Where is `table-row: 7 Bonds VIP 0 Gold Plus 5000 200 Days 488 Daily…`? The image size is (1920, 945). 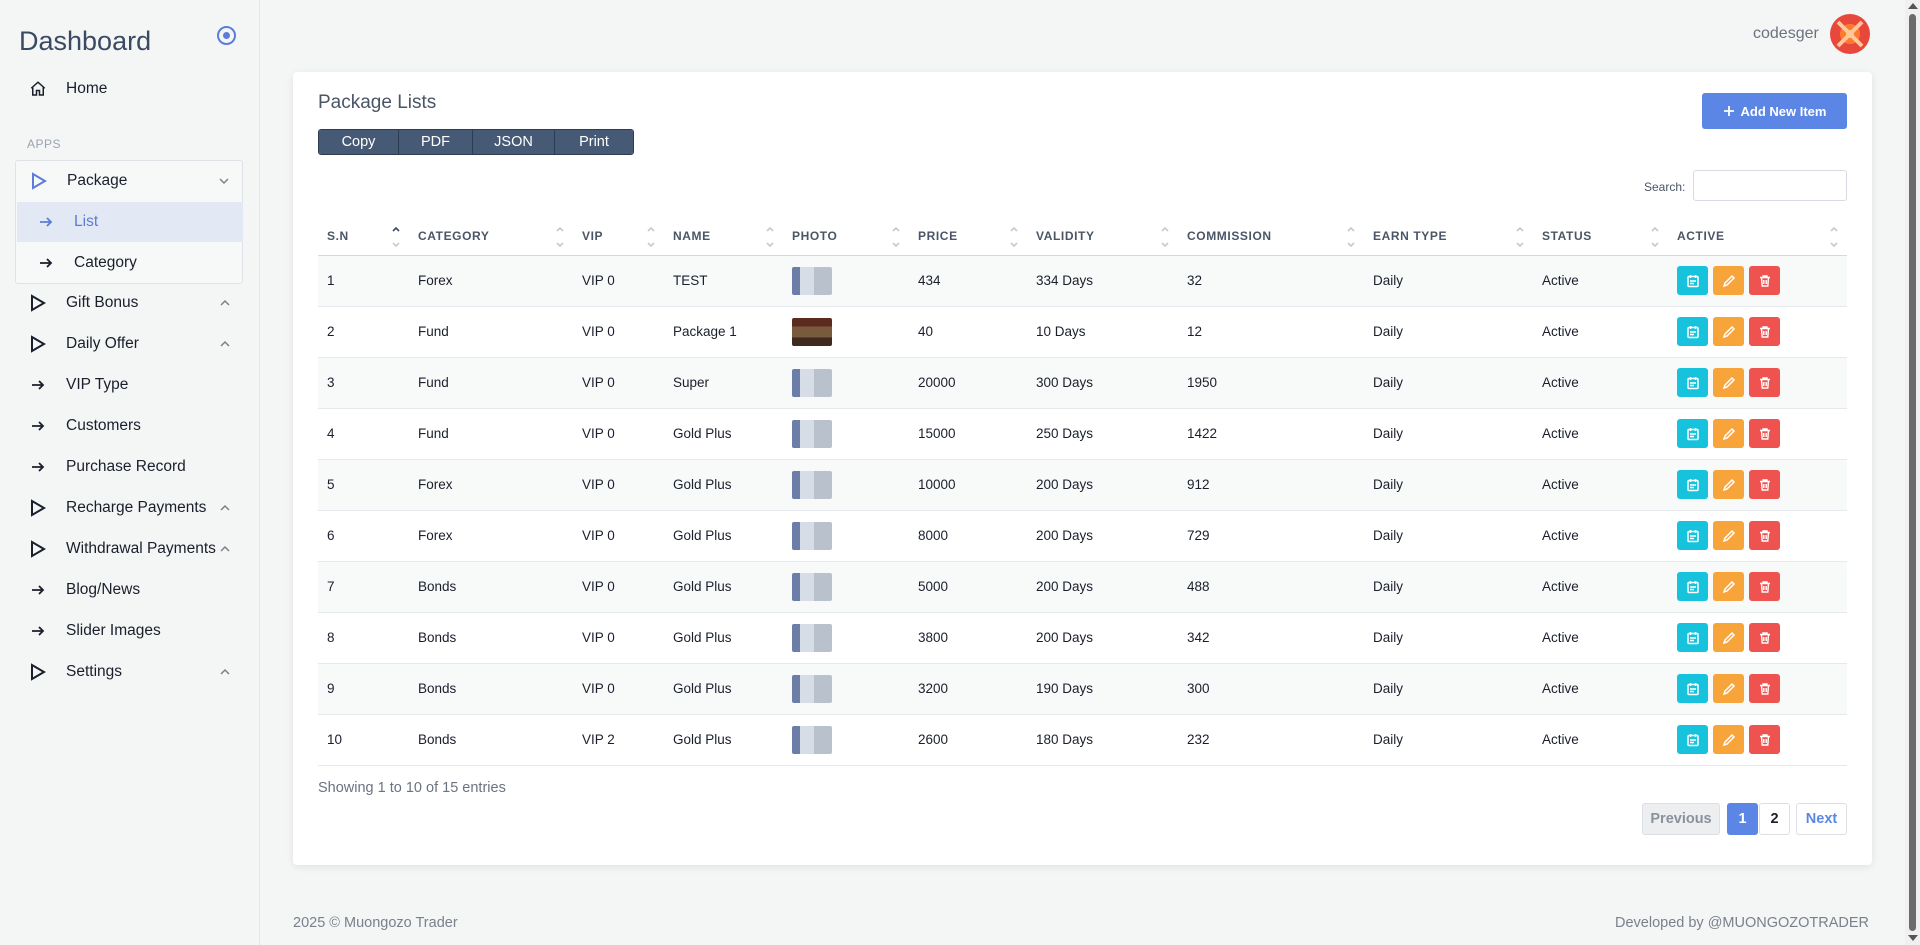 table-row: 7 Bonds VIP 0 Gold Plus 5000 200 Days 488 Daily… is located at coordinates (1082, 587).